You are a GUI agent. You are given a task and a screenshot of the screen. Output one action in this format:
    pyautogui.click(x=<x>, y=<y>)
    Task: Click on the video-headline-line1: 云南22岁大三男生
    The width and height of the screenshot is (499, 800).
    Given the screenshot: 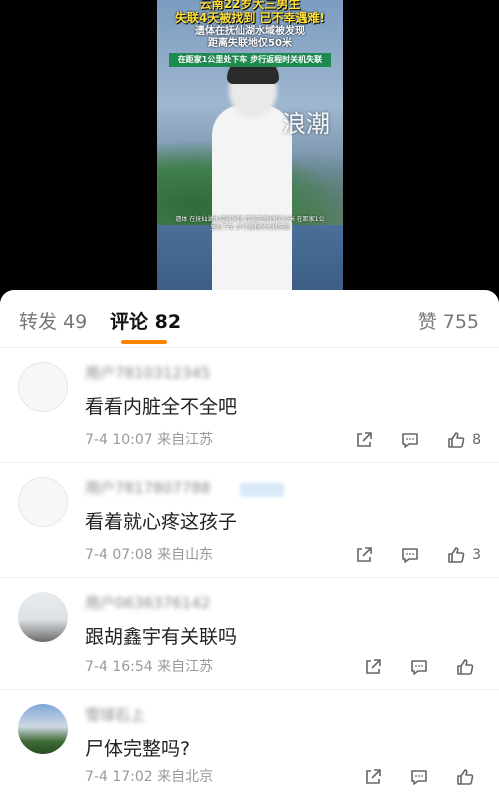 What is the action you would take?
    pyautogui.click(x=250, y=5)
    